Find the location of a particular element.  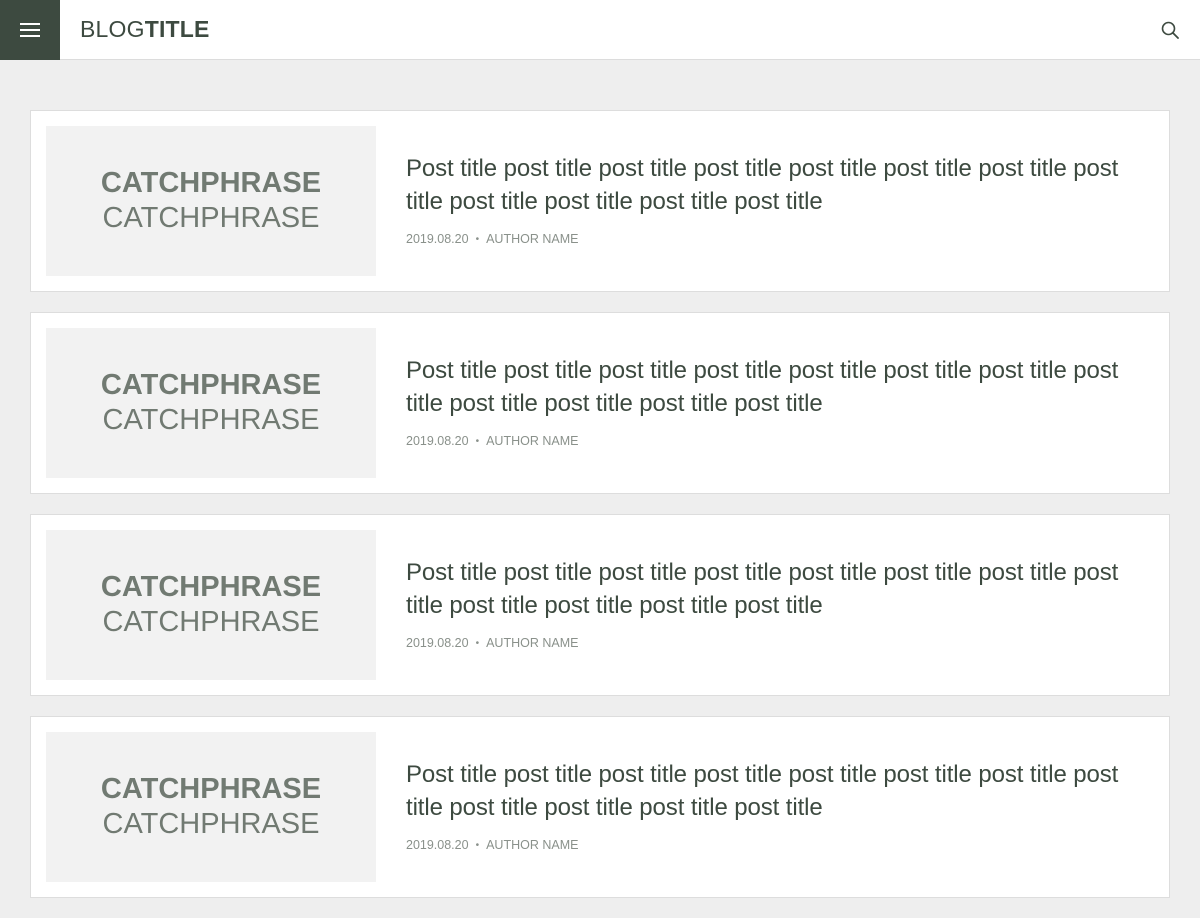

top-header: BLOG TITLE is located at coordinates (600, 30).